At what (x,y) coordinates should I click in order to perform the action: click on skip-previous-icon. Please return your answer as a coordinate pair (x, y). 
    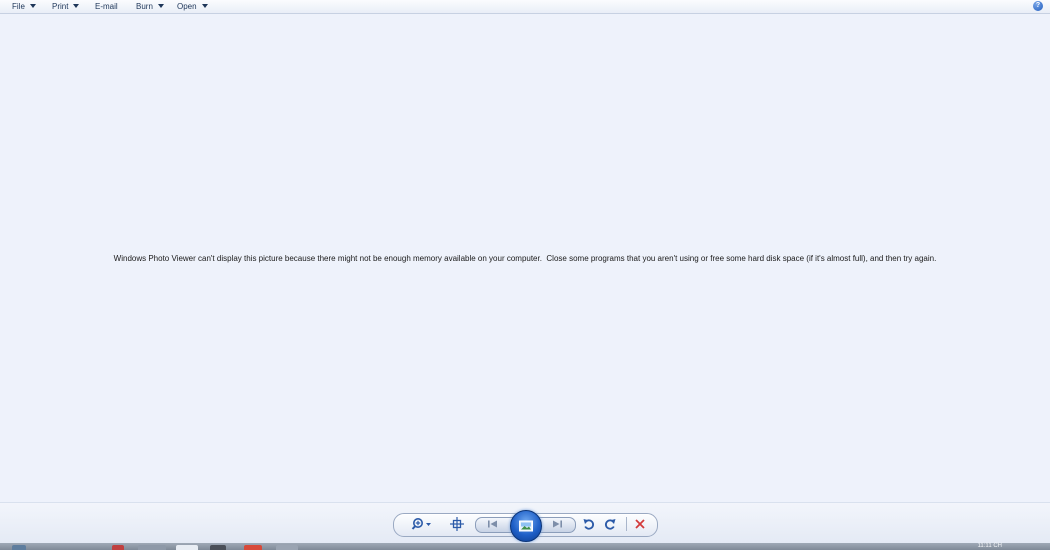
    Looking at the image, I should click on (492, 524).